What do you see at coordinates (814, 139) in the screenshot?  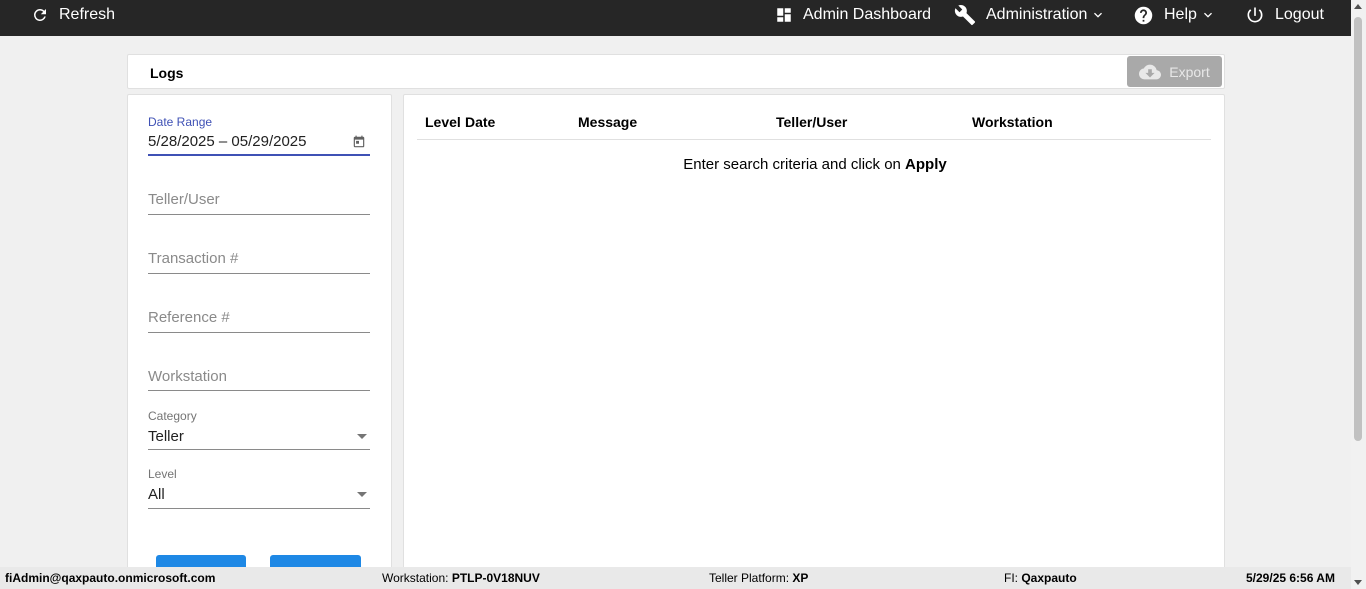 I see `table-header-divider` at bounding box center [814, 139].